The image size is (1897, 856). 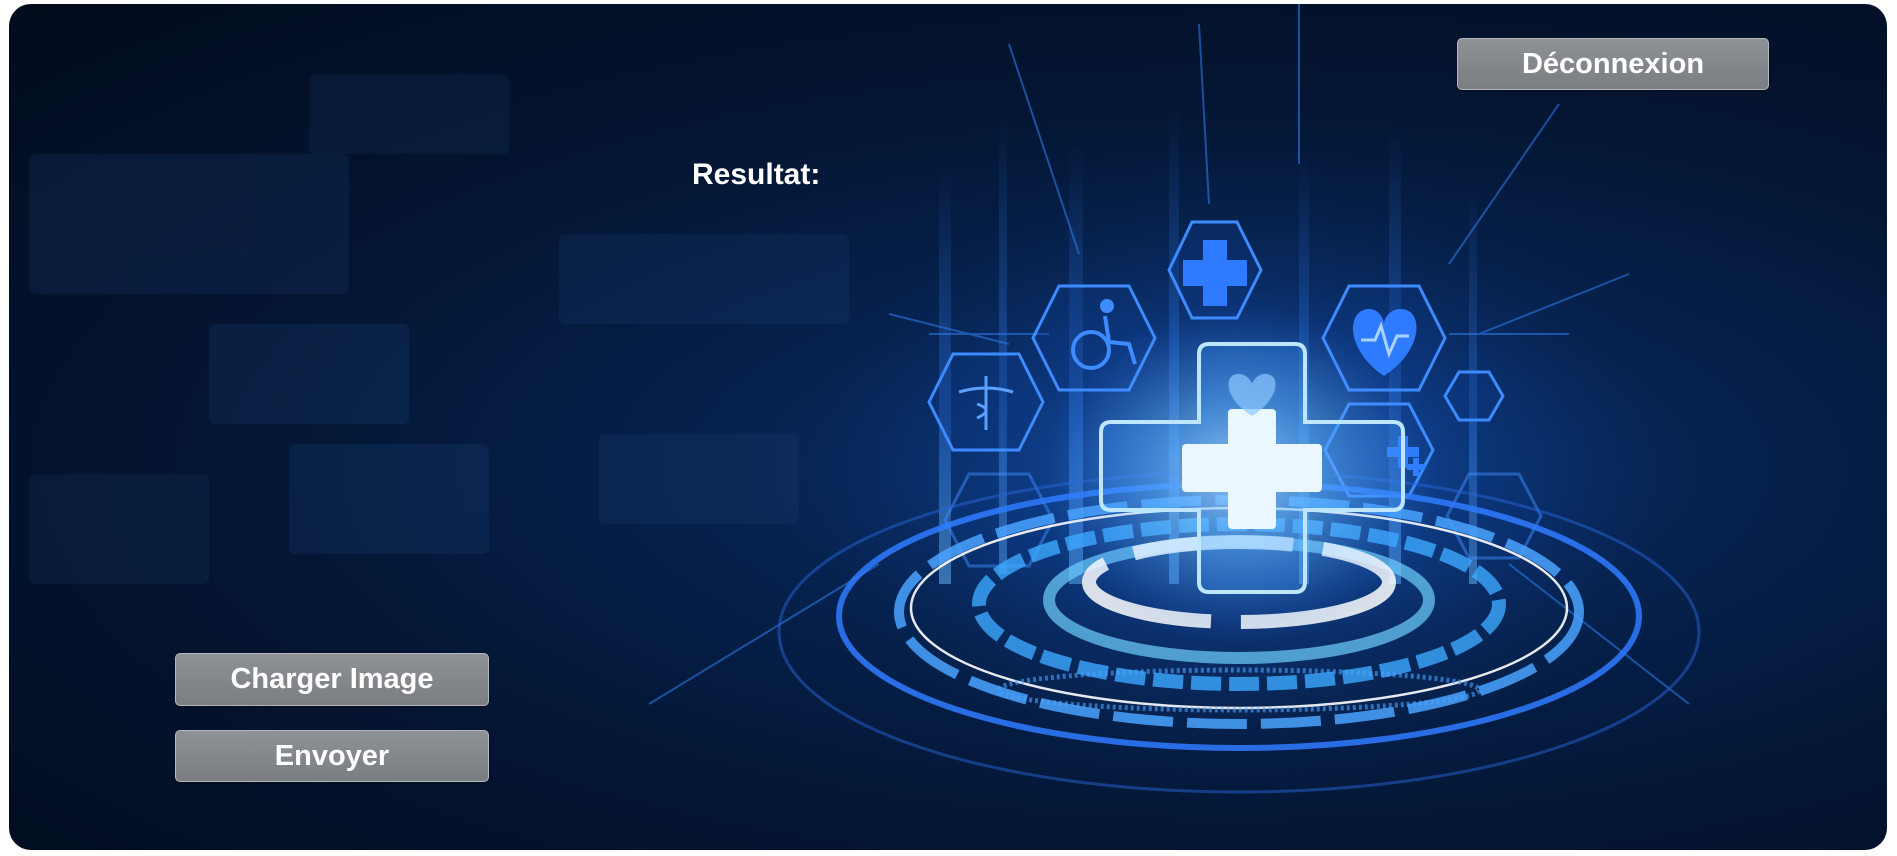 I want to click on result-label: Resultat:, so click(x=756, y=174).